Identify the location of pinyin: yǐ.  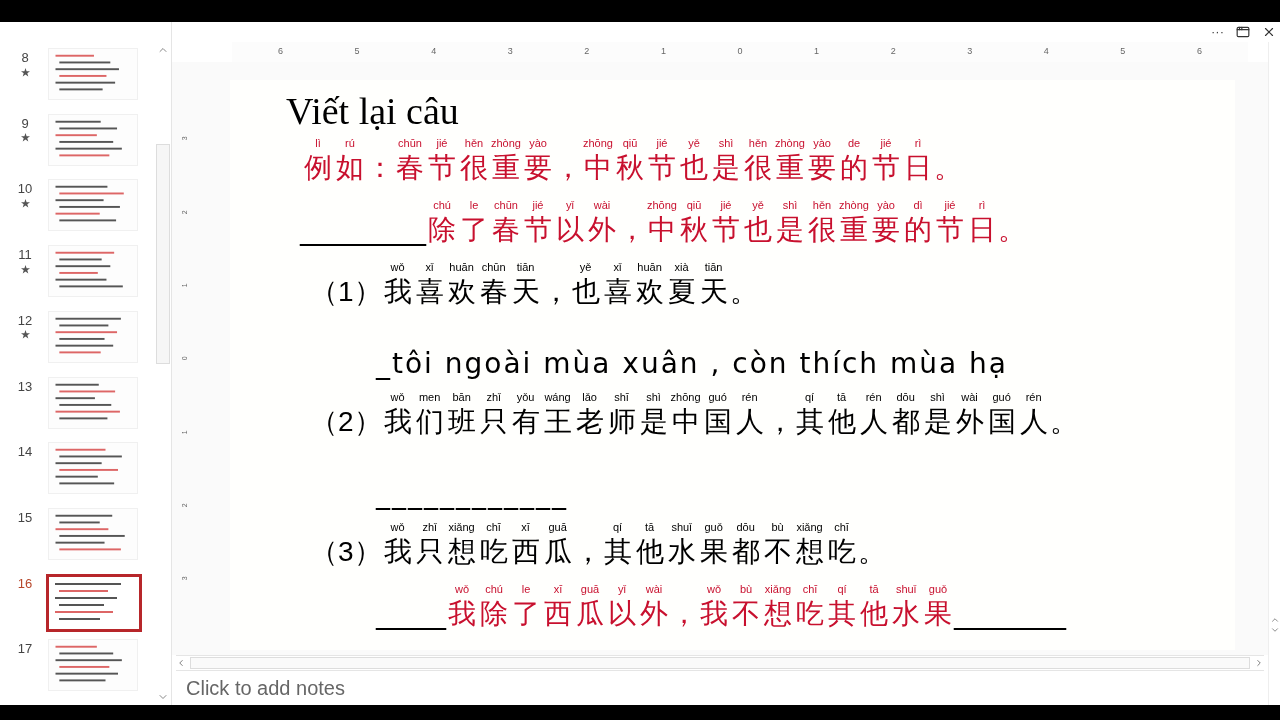
(622, 589).